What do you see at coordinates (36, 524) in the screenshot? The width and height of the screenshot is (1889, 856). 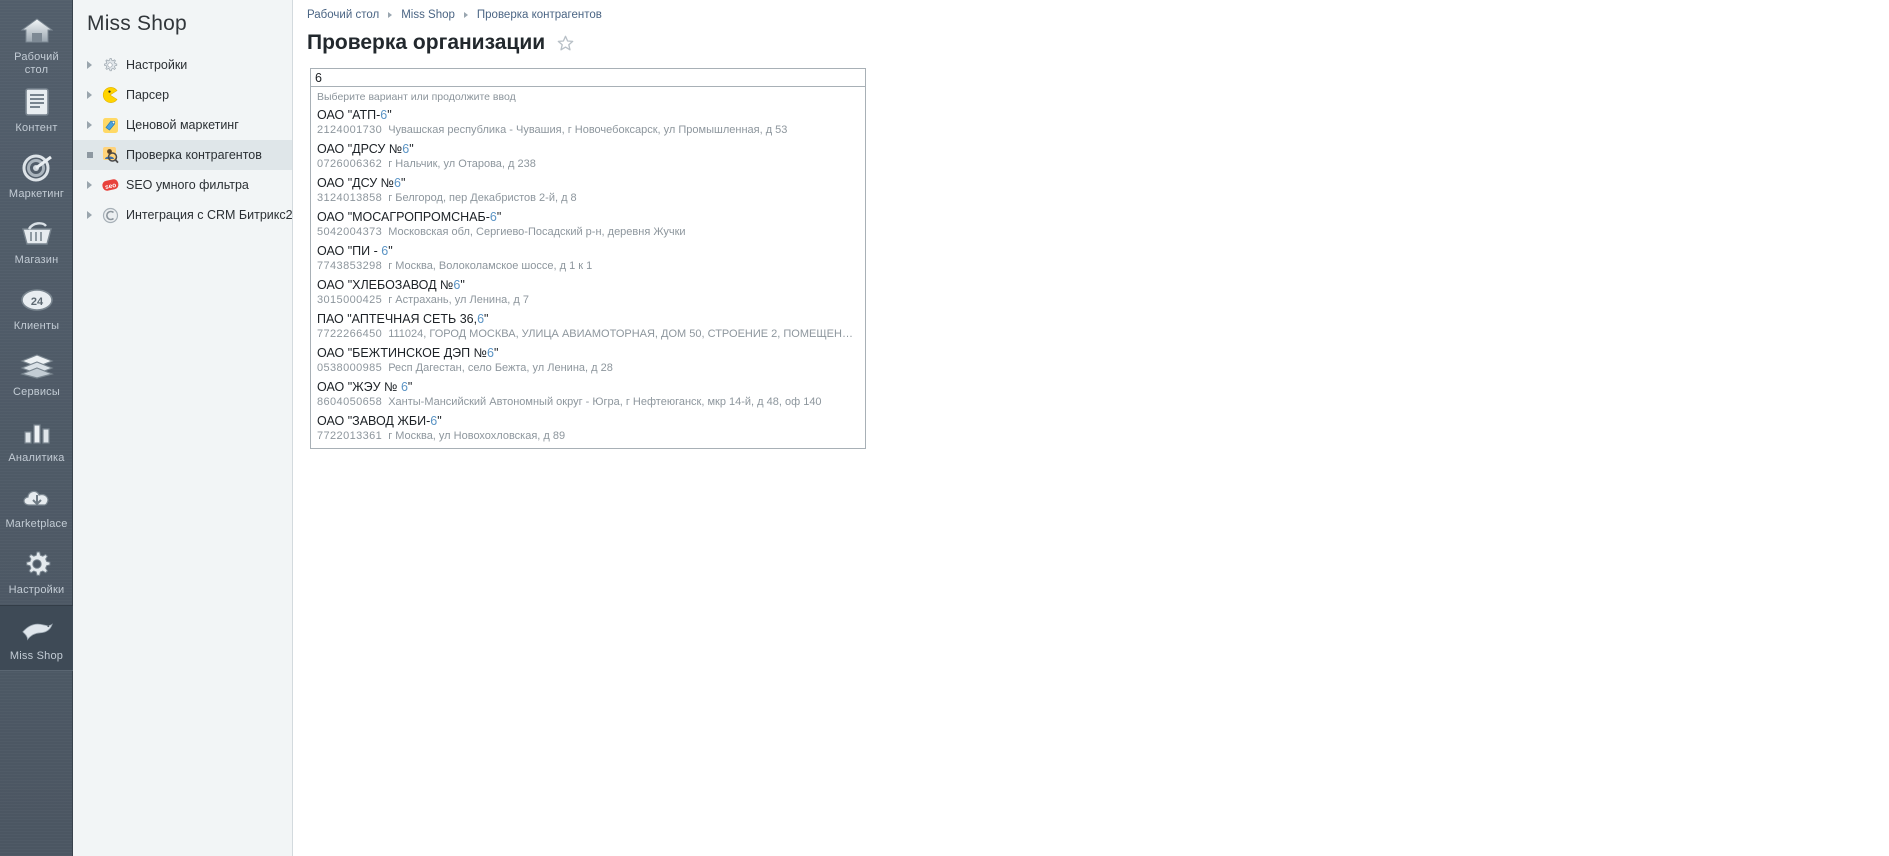 I see `nav-item-marketplace-label: Marketplace` at bounding box center [36, 524].